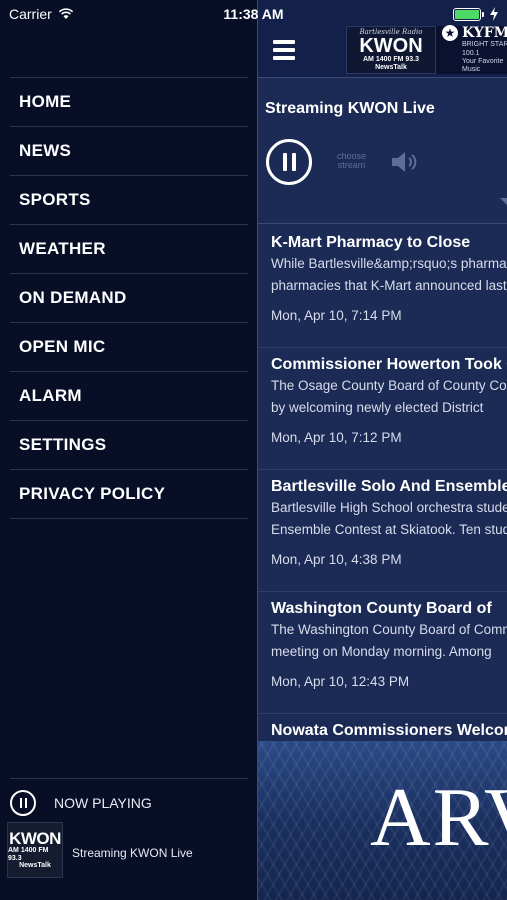  I want to click on menu-item-privacy-policy: PRIVACY POLICY, so click(129, 494).